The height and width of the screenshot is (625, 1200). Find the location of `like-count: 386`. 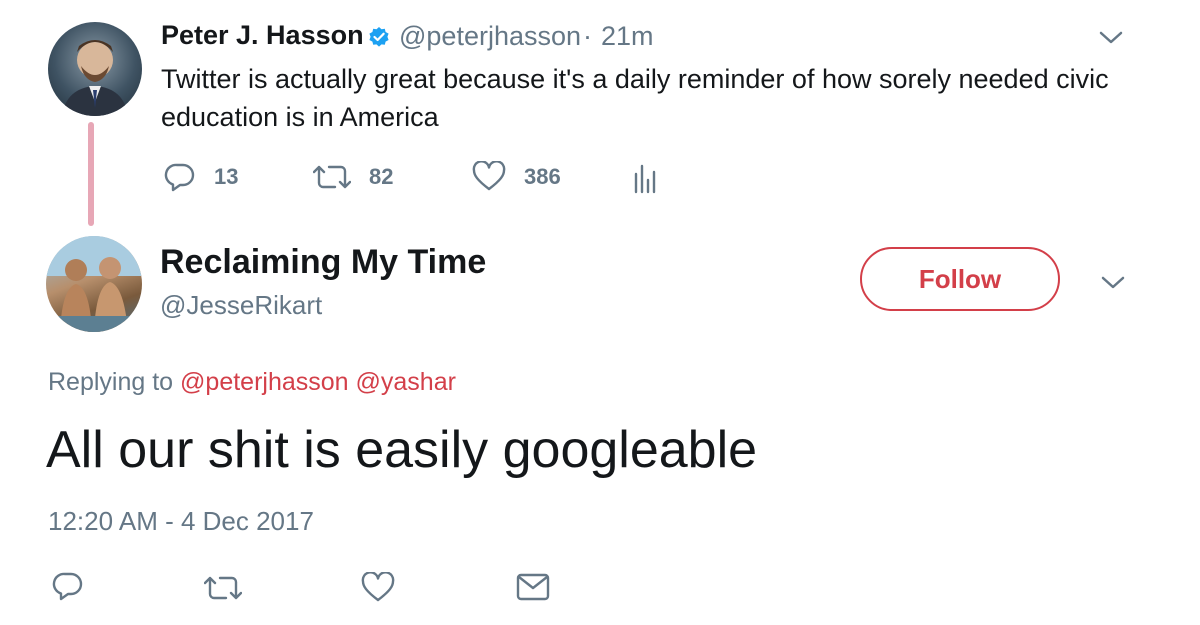

like-count: 386 is located at coordinates (542, 176).